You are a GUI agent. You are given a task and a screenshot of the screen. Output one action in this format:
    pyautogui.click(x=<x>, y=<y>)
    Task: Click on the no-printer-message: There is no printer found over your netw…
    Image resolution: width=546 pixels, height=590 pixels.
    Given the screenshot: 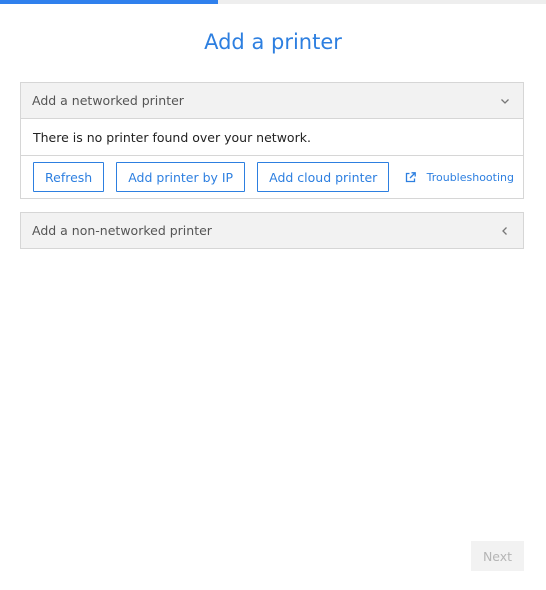 What is the action you would take?
    pyautogui.click(x=272, y=136)
    